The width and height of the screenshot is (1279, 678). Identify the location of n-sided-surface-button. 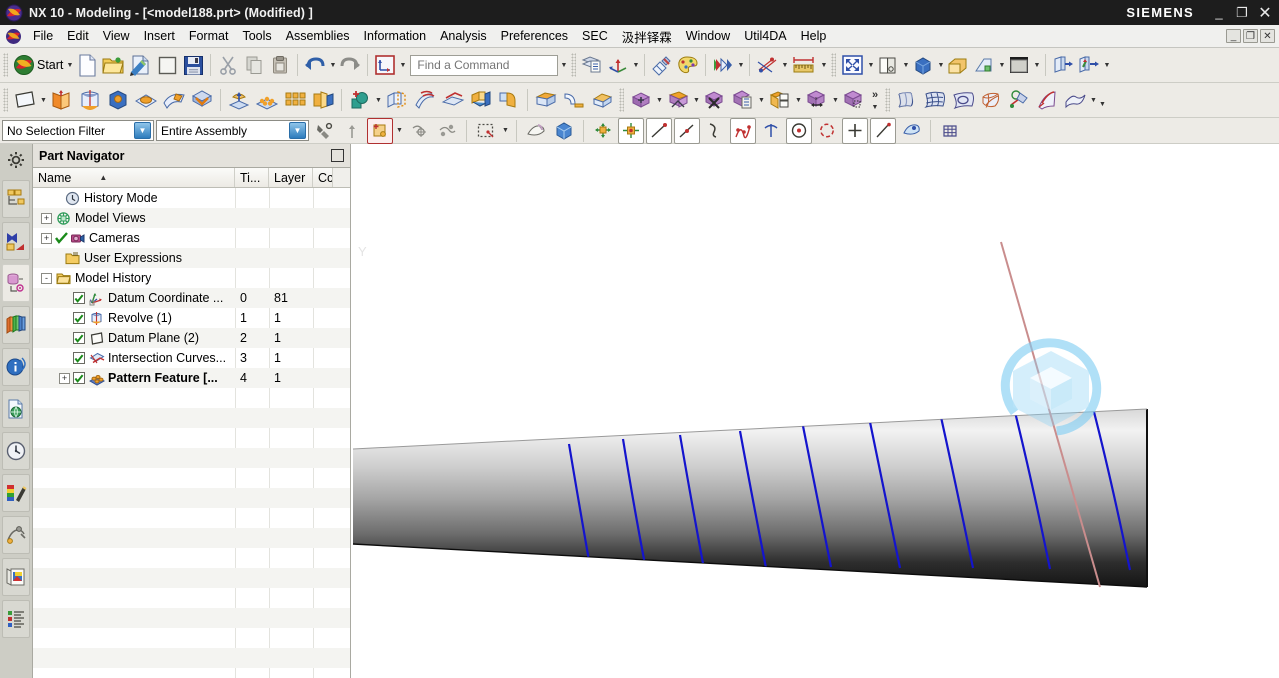
(991, 100).